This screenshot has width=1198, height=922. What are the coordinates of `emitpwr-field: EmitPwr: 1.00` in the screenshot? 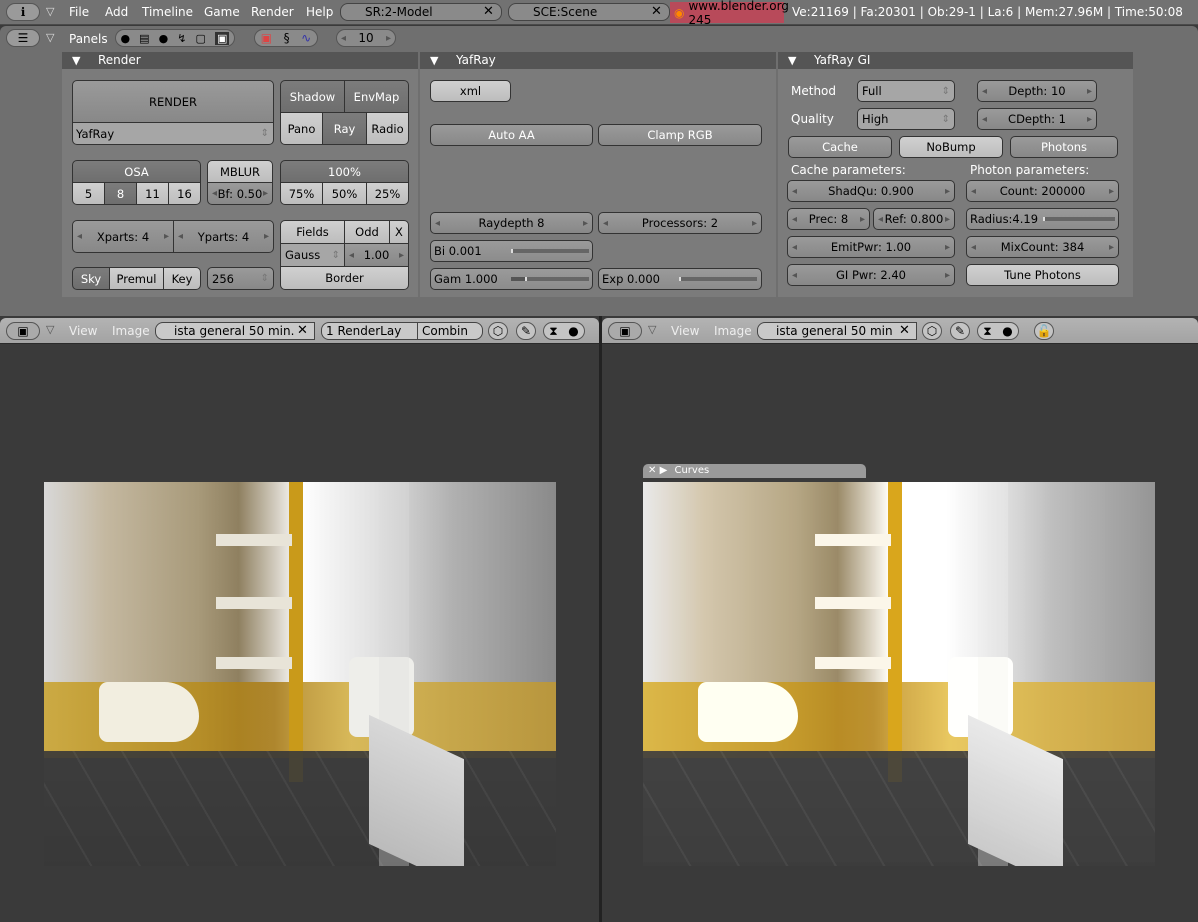 It's located at (871, 247).